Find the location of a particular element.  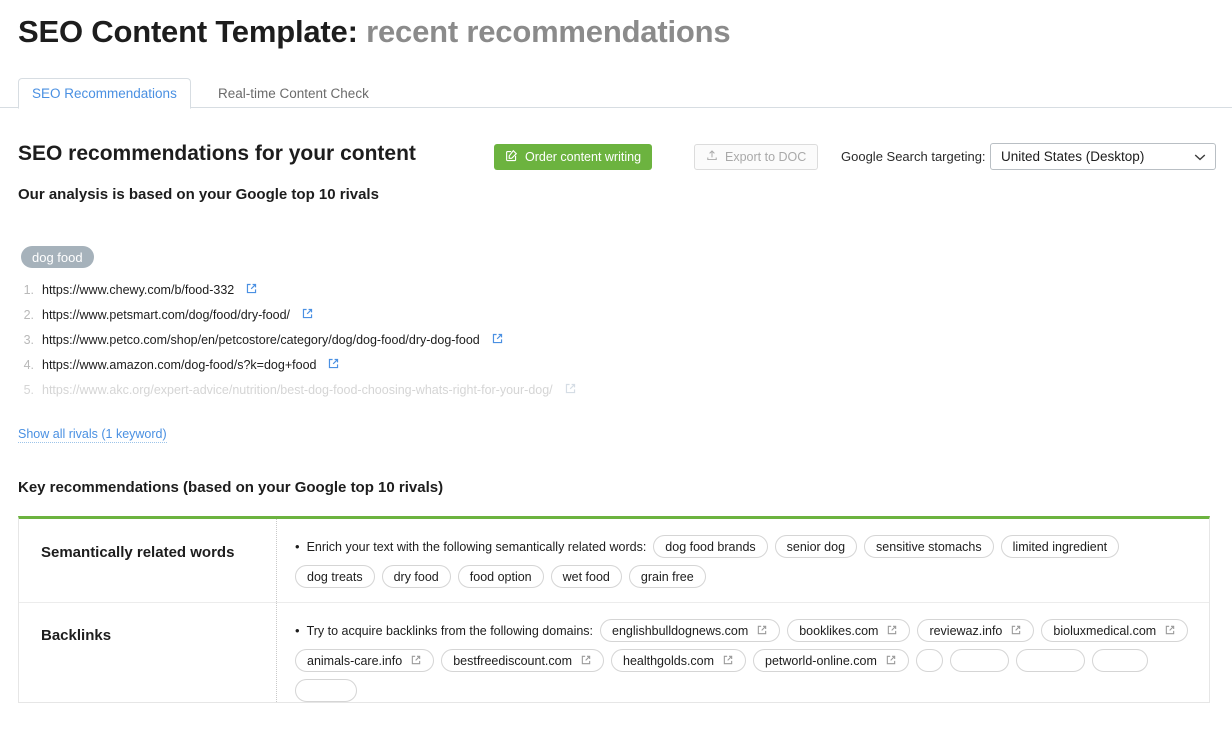

keyword-chip: wet food is located at coordinates (586, 576).